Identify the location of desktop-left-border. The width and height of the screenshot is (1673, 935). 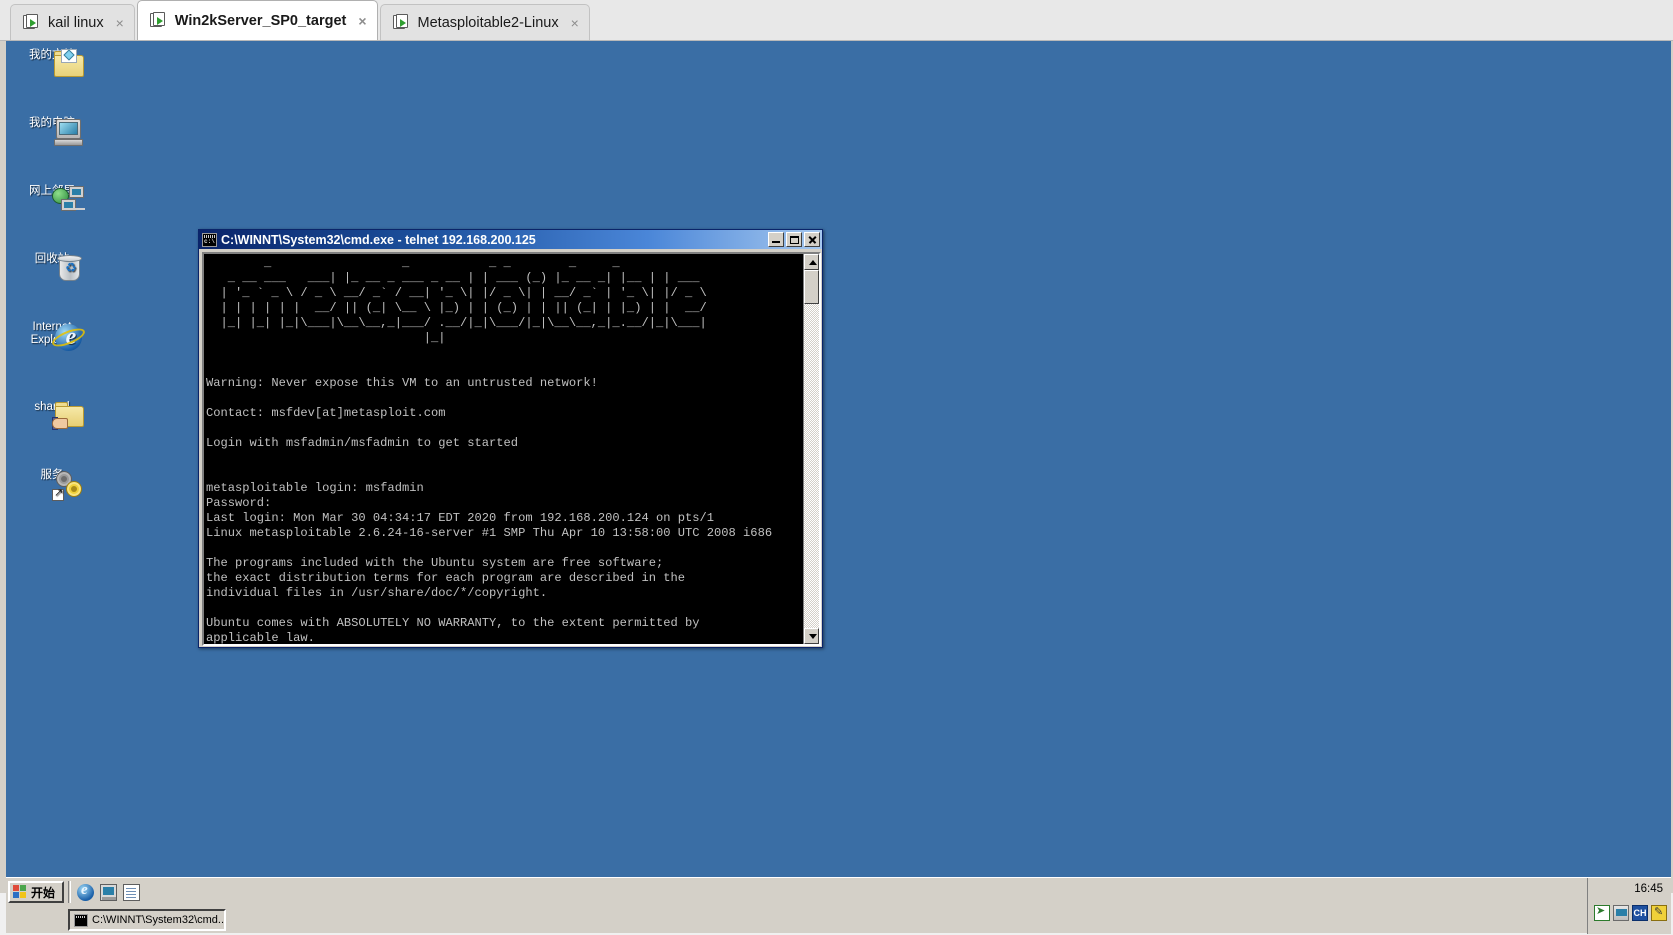
(3, 467).